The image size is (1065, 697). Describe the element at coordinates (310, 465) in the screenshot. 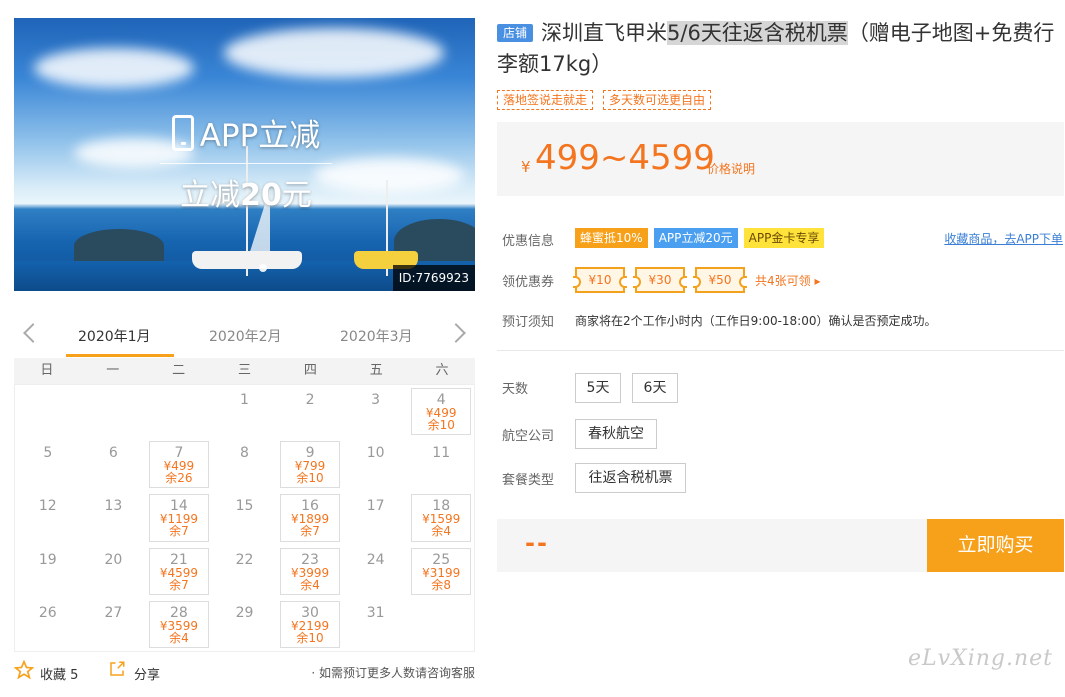

I see `calendar-day: 9 ¥799 余10` at that location.